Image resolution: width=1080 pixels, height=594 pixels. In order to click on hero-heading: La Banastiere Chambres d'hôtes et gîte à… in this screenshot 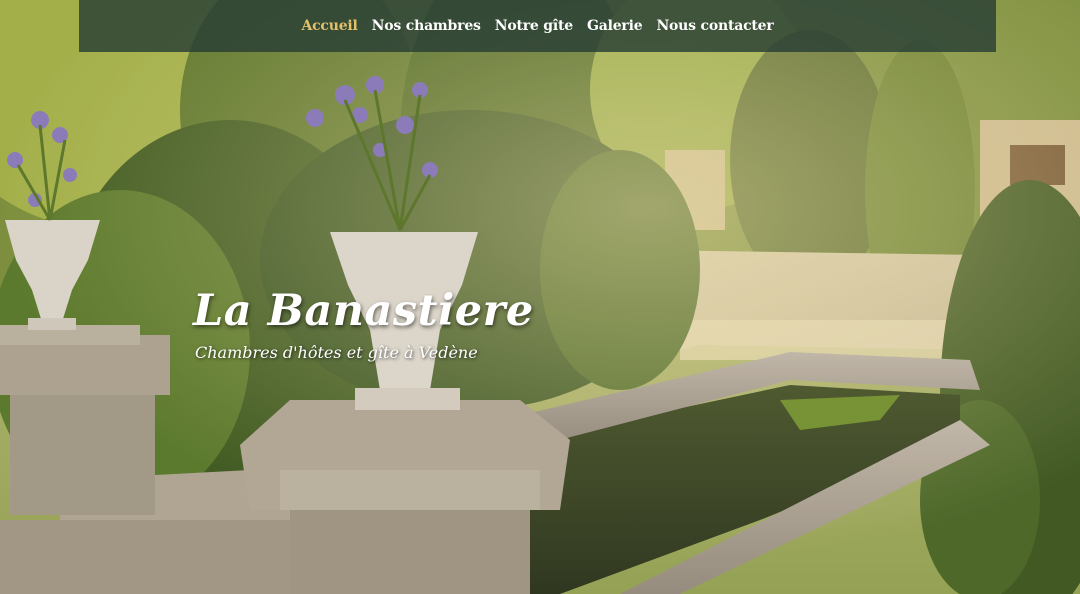, I will do `click(363, 324)`.